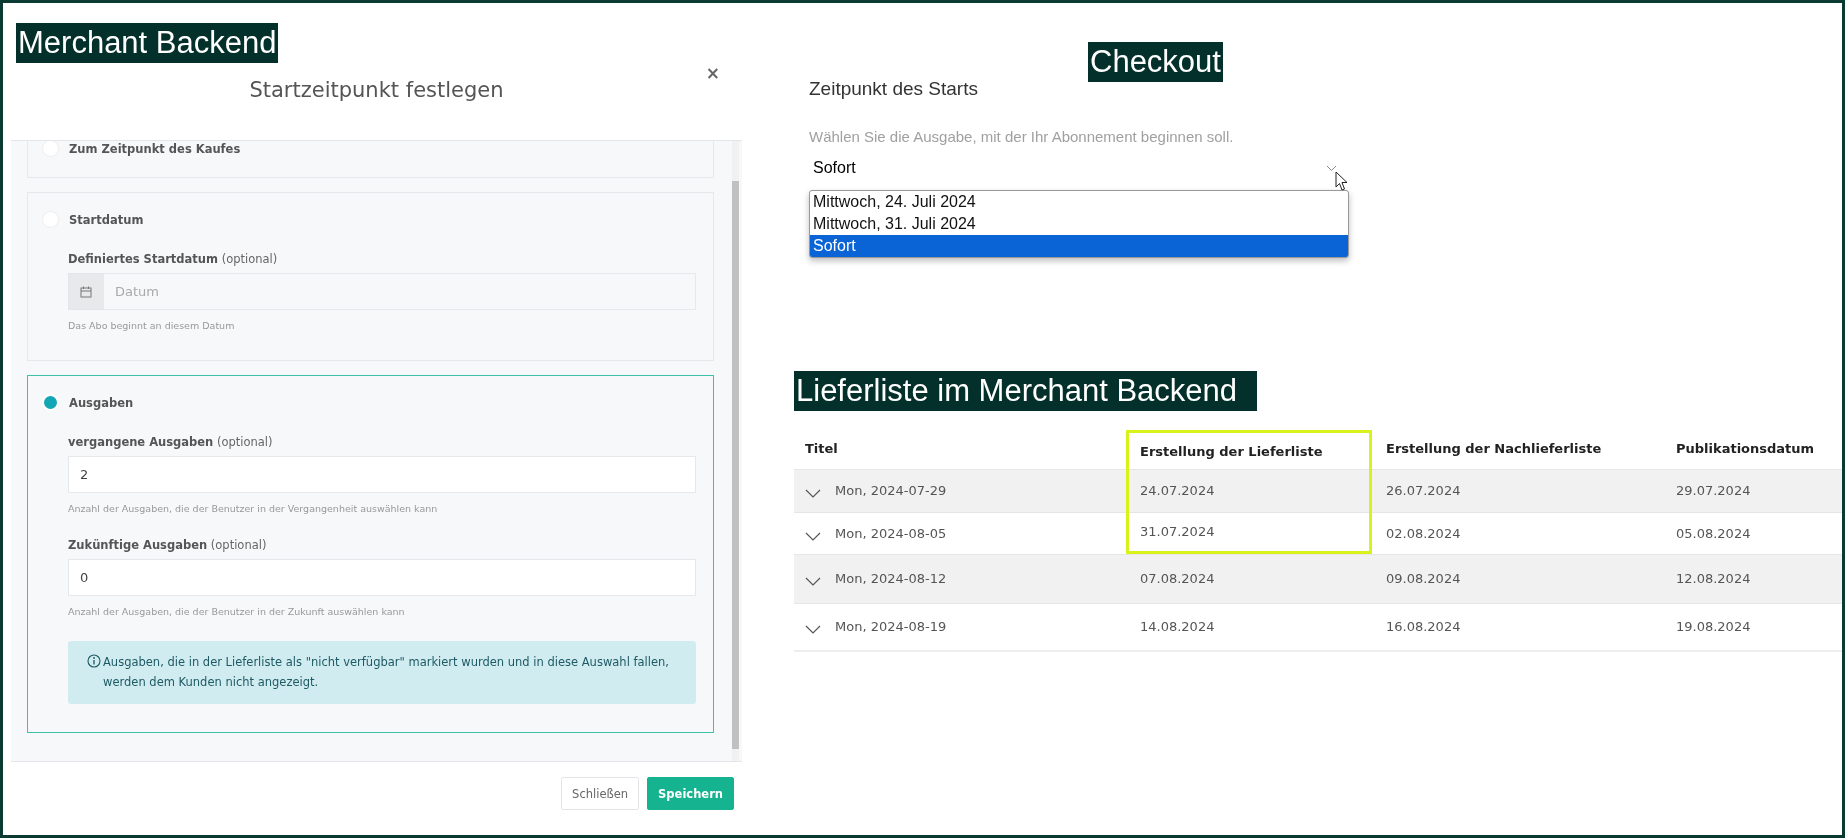 Image resolution: width=1845 pixels, height=838 pixels. I want to click on help-text: Das Abo beginnt an diesem Datum, so click(151, 325).